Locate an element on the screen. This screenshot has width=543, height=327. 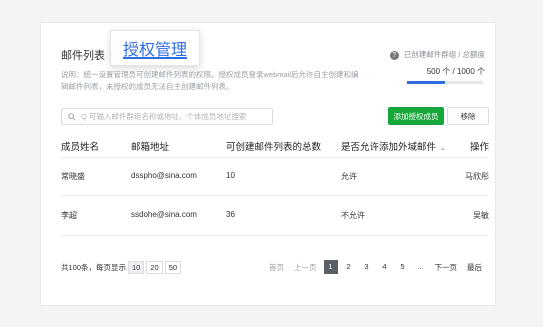
page-2: 2 is located at coordinates (349, 267).